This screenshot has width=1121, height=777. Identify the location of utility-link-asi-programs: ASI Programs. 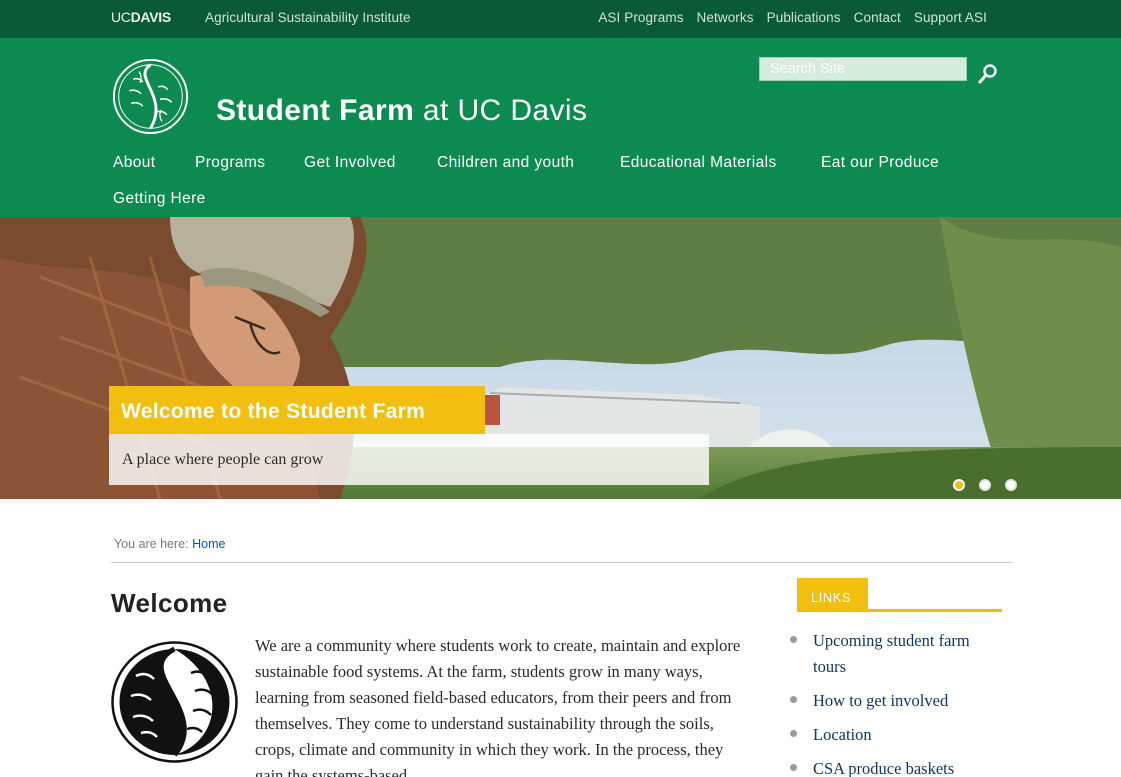
(640, 17).